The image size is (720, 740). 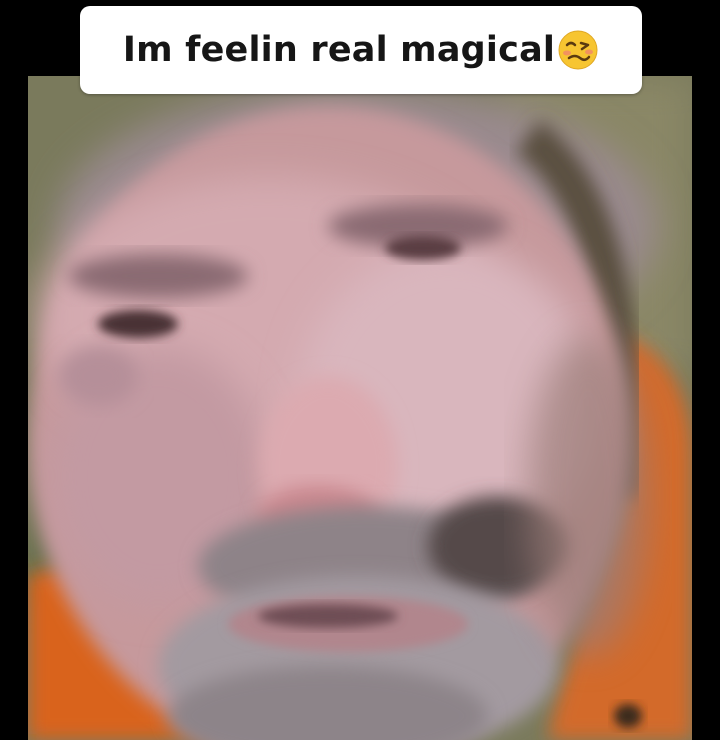 I want to click on woozy-face-icon, so click(x=578, y=50).